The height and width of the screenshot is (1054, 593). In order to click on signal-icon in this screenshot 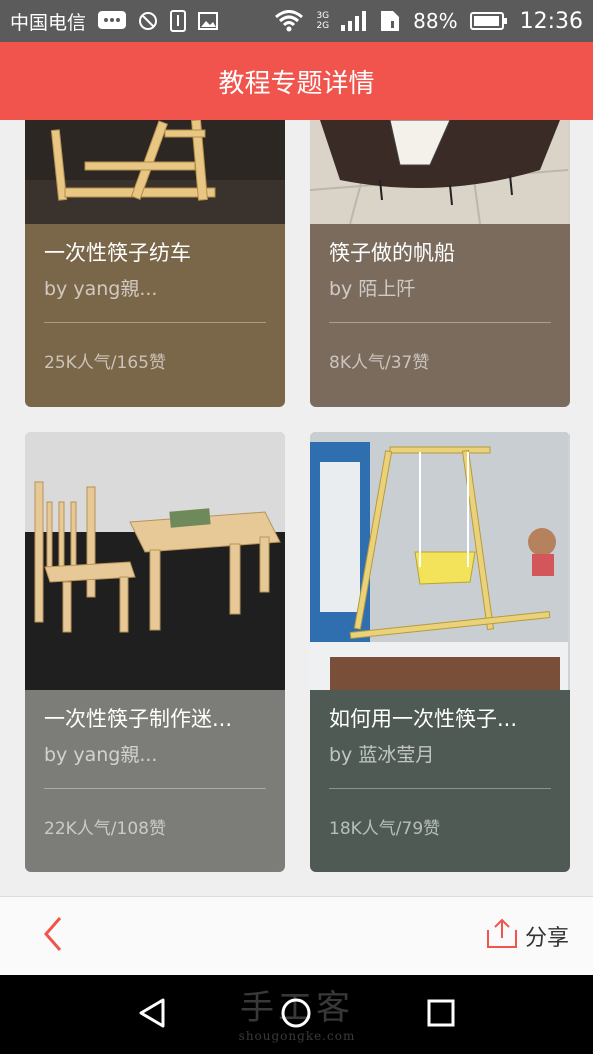, I will do `click(354, 21)`.